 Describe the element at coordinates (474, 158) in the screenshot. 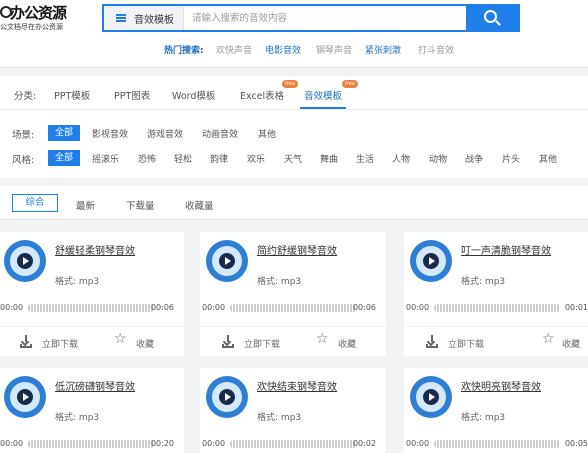

I see `style-option: 战争` at that location.